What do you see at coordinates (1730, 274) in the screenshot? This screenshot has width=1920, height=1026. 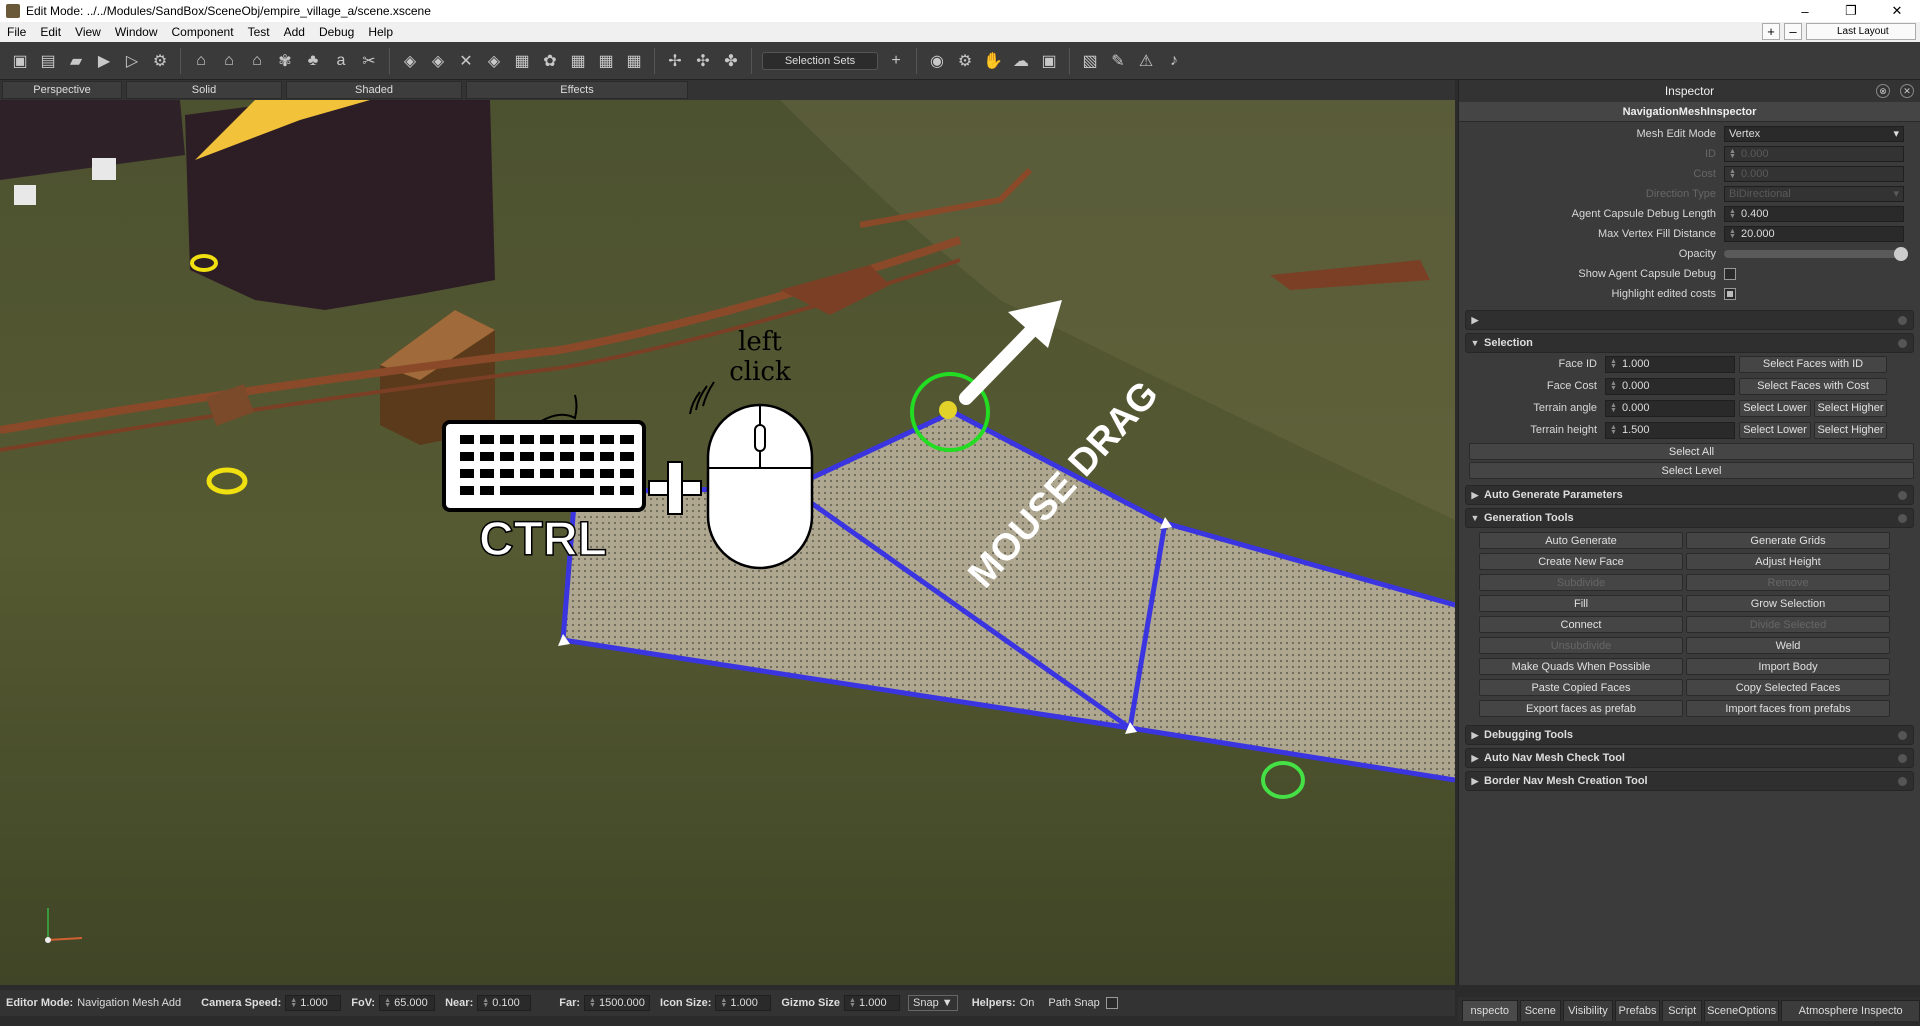 I see `show-capsule-checkbox` at bounding box center [1730, 274].